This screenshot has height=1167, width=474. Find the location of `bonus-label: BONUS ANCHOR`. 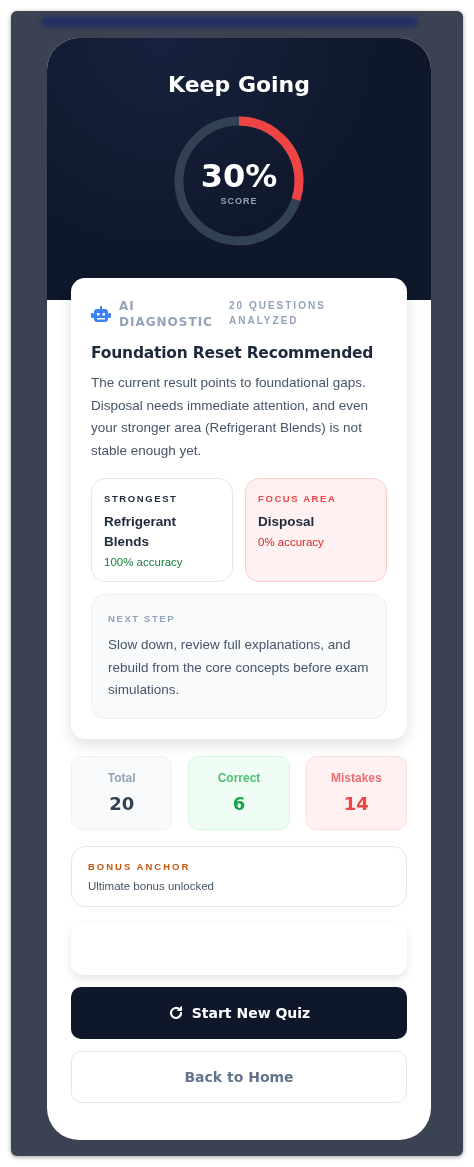

bonus-label: BONUS ANCHOR is located at coordinates (140, 866).